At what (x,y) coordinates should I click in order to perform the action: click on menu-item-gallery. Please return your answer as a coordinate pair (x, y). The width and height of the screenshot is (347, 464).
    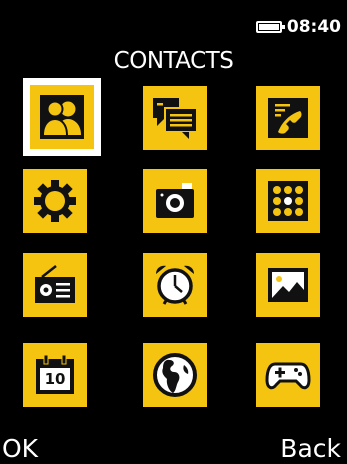
    Looking at the image, I should click on (288, 285).